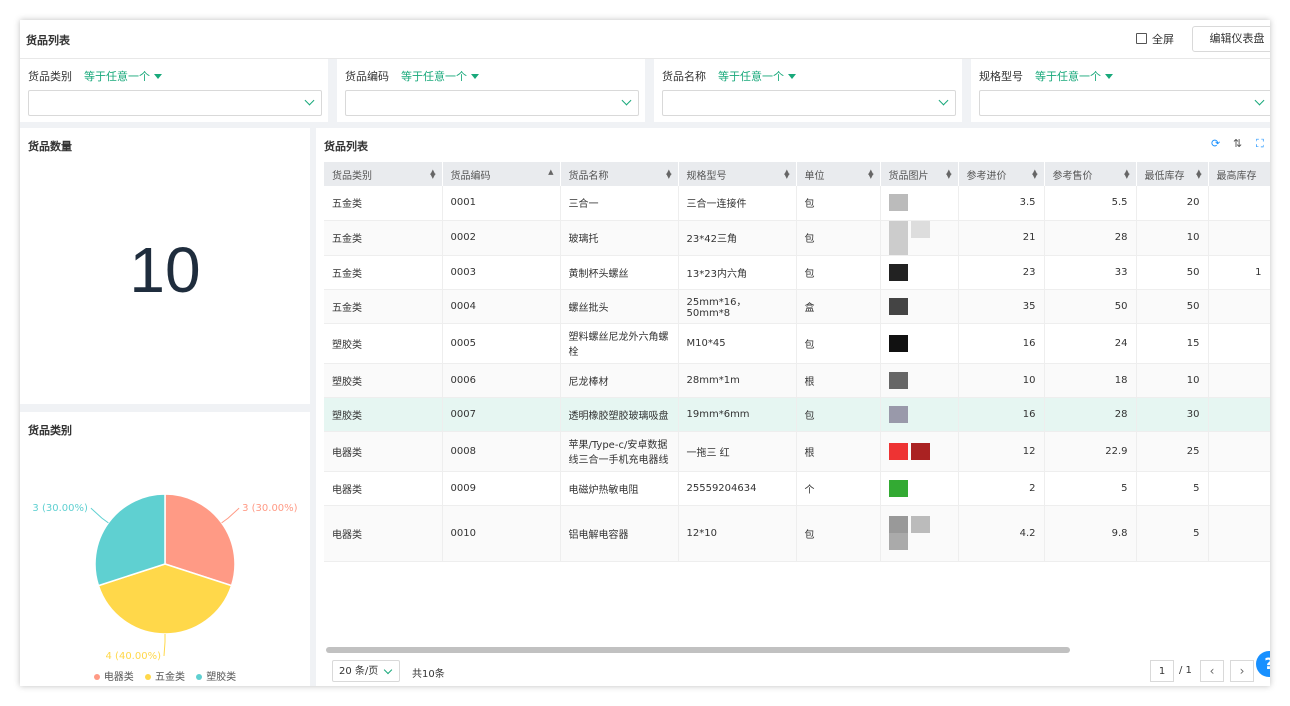 Image resolution: width=1290 pixels, height=706 pixels. Describe the element at coordinates (706, 176) in the screenshot. I see `column-header-label: 规格型号` at that location.